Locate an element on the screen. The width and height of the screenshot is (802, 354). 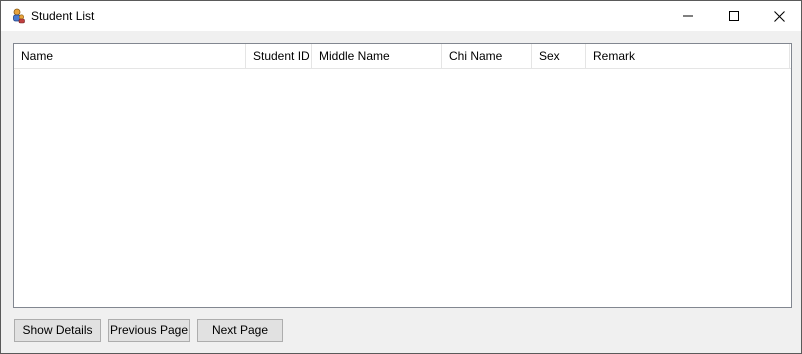
maximize-button is located at coordinates (734, 16).